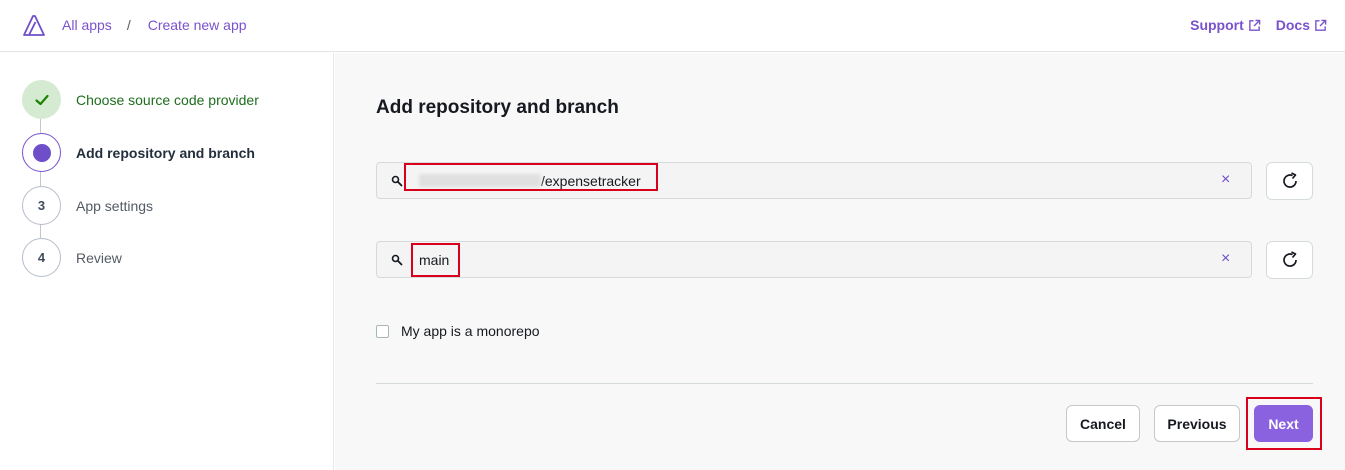 This screenshot has width=1345, height=470. What do you see at coordinates (41, 257) in the screenshot?
I see `step-number: 4` at bounding box center [41, 257].